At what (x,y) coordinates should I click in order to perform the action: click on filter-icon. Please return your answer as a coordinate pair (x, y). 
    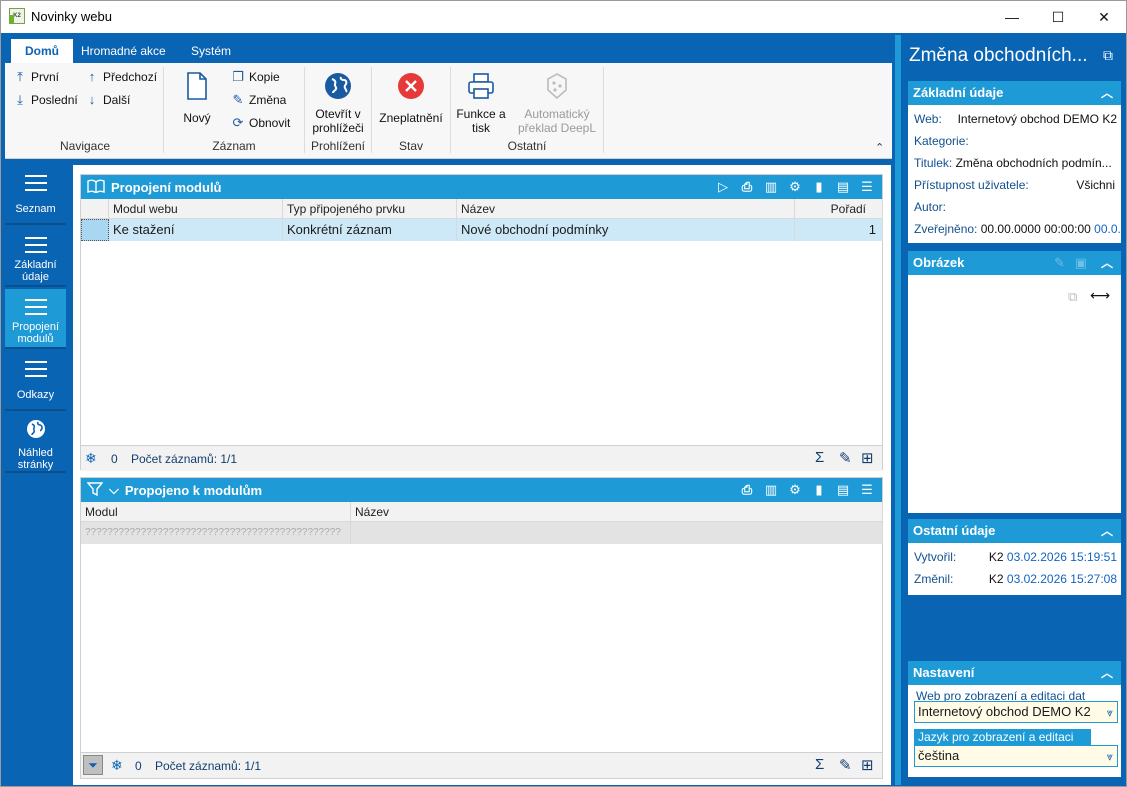
    Looking at the image, I should click on (95, 490).